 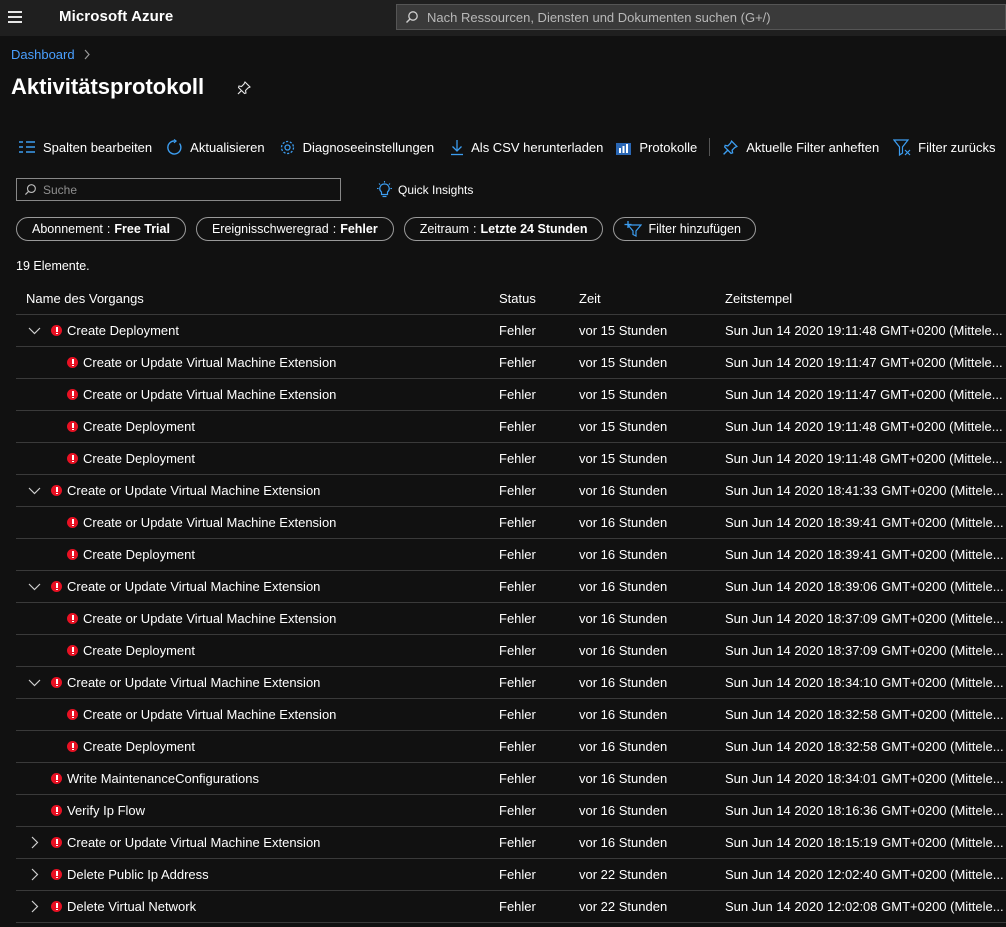 I want to click on pin-icon, so click(x=244, y=88).